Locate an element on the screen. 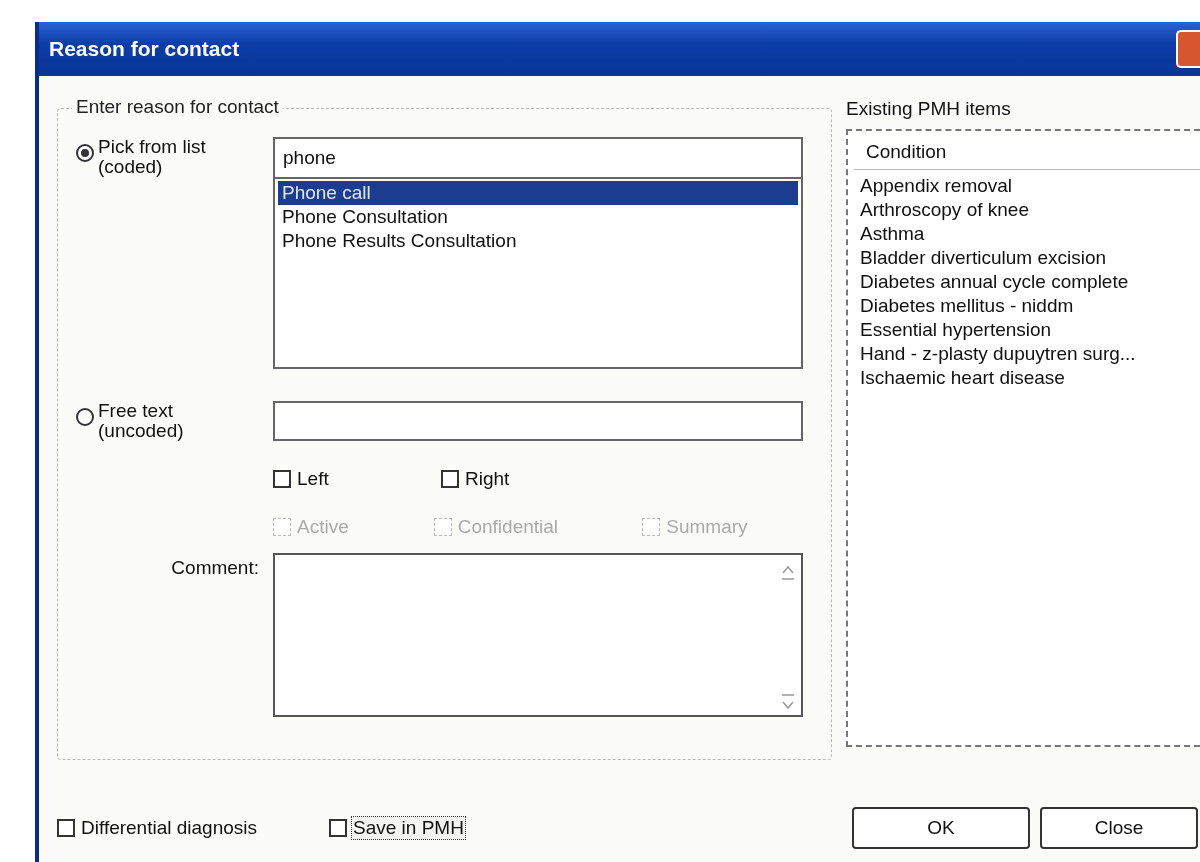 Image resolution: width=1200 pixels, height=862 pixels. list-item: Diabetes mellitus - niddm is located at coordinates (1027, 306).